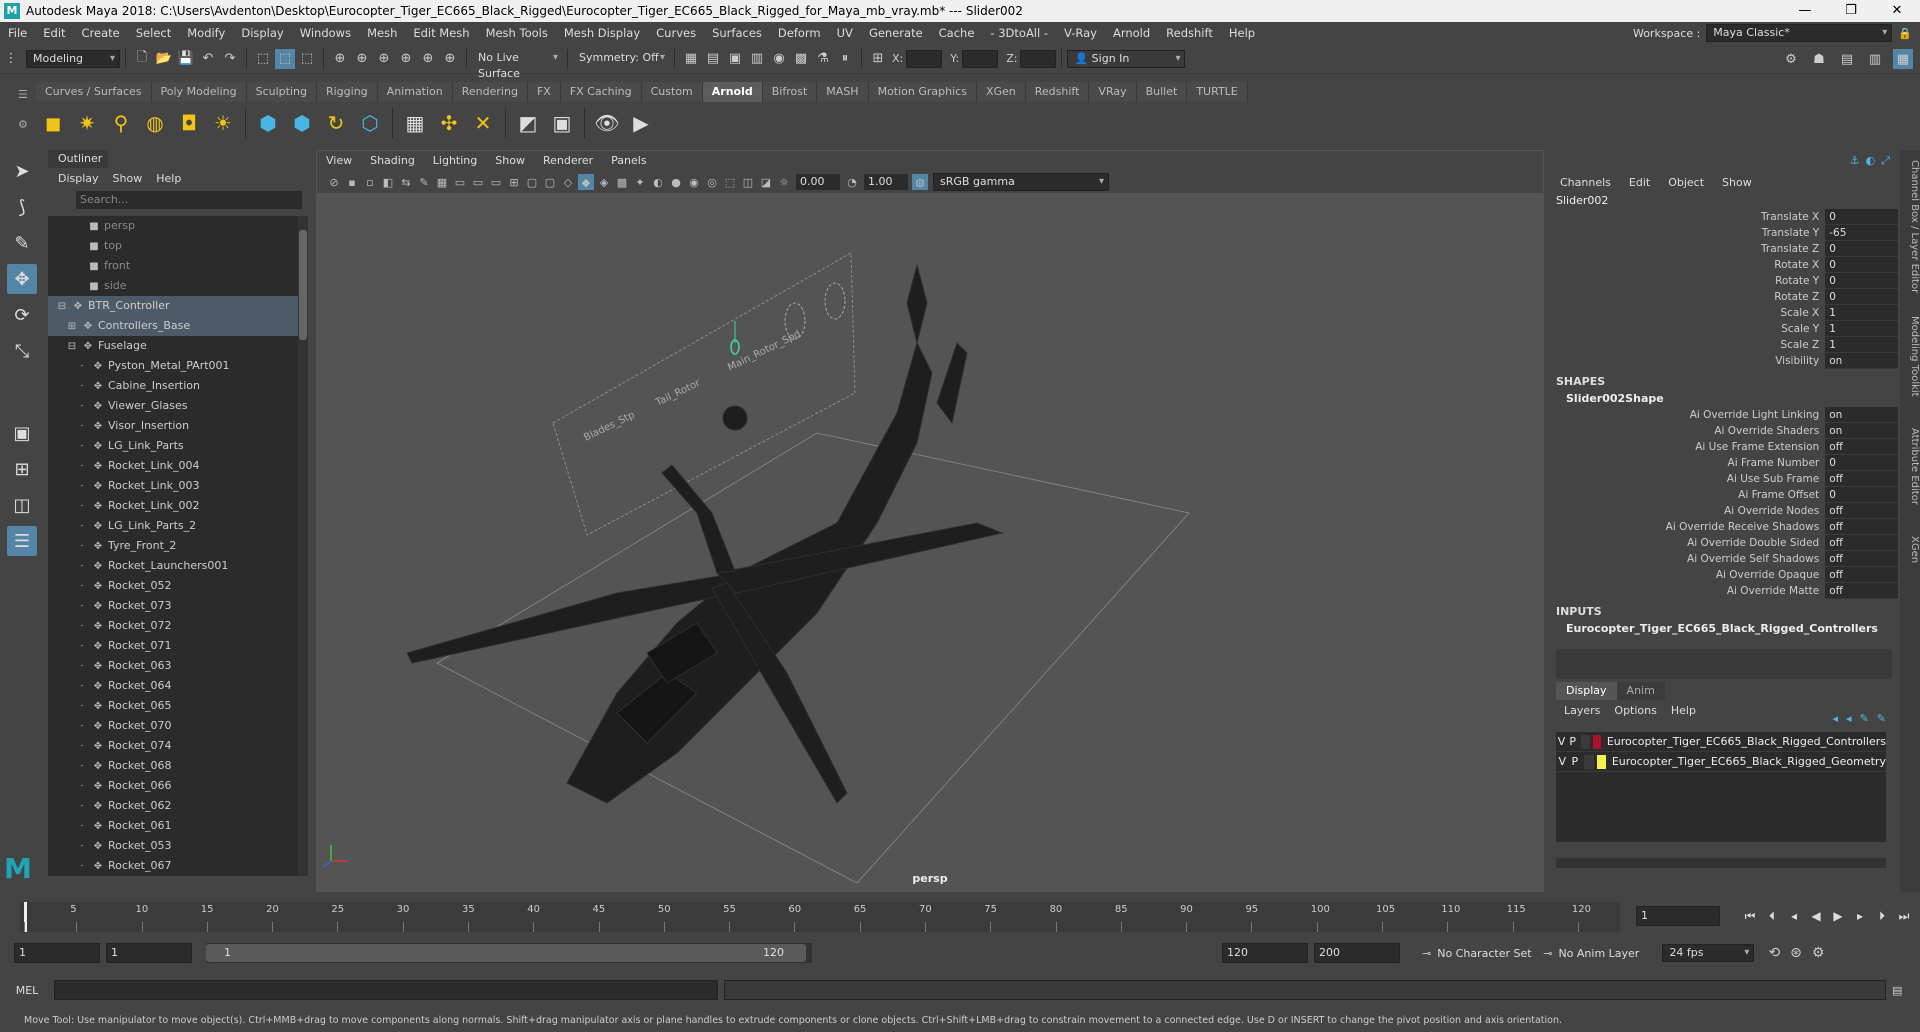 This screenshot has height=1032, width=1920. I want to click on arnold-skydome-light-icon: ◍, so click(155, 123).